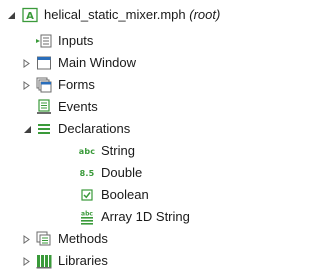 The image size is (320, 280). Describe the element at coordinates (132, 129) in the screenshot. I see `tree-node-declarations: Declarations` at that location.